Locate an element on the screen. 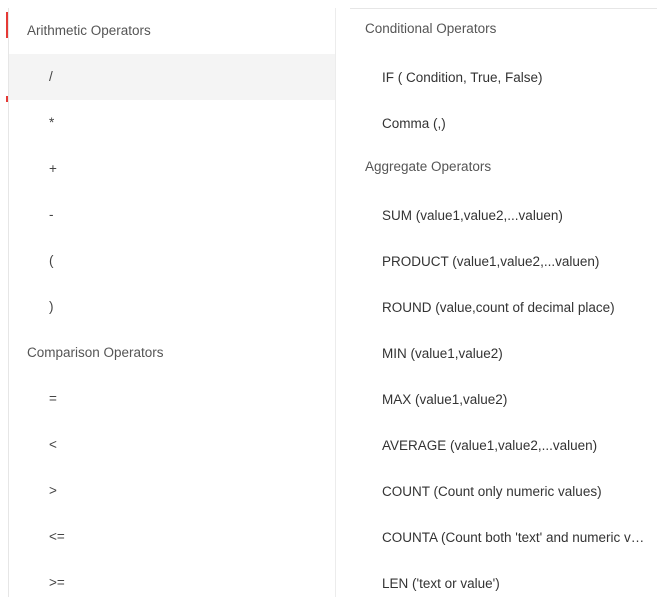 This screenshot has width=657, height=597. operator-multiply: * is located at coordinates (172, 123).